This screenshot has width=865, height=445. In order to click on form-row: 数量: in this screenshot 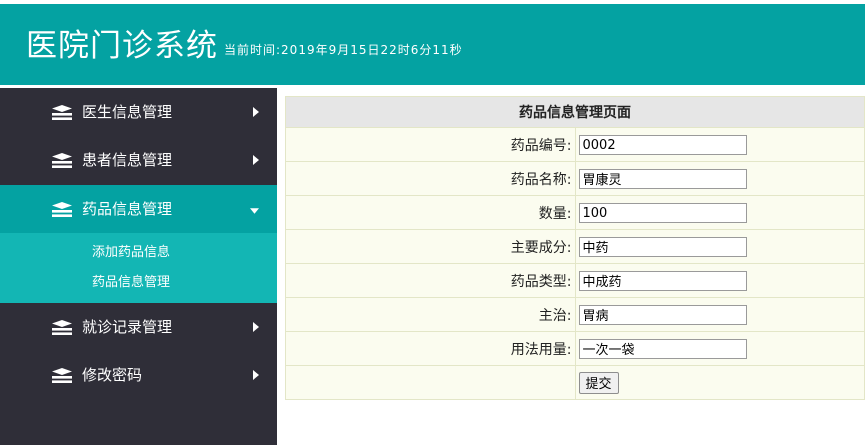, I will do `click(575, 212)`.